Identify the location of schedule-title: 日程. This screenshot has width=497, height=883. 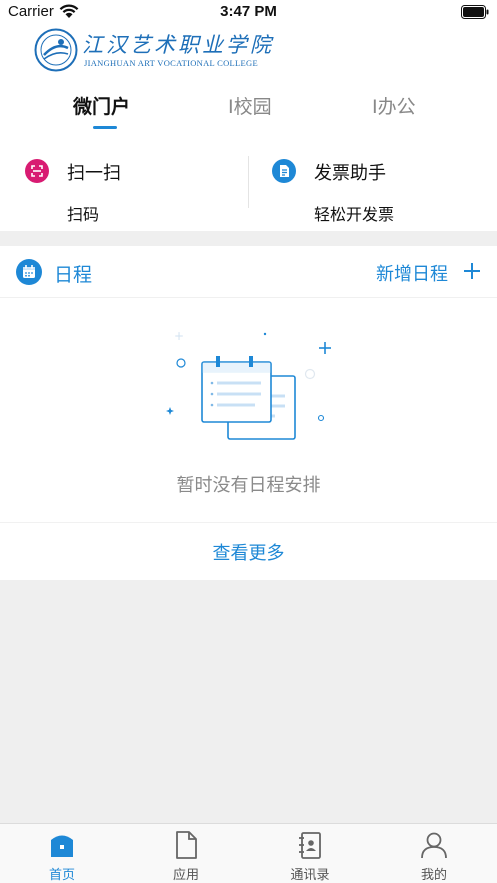
(73, 275).